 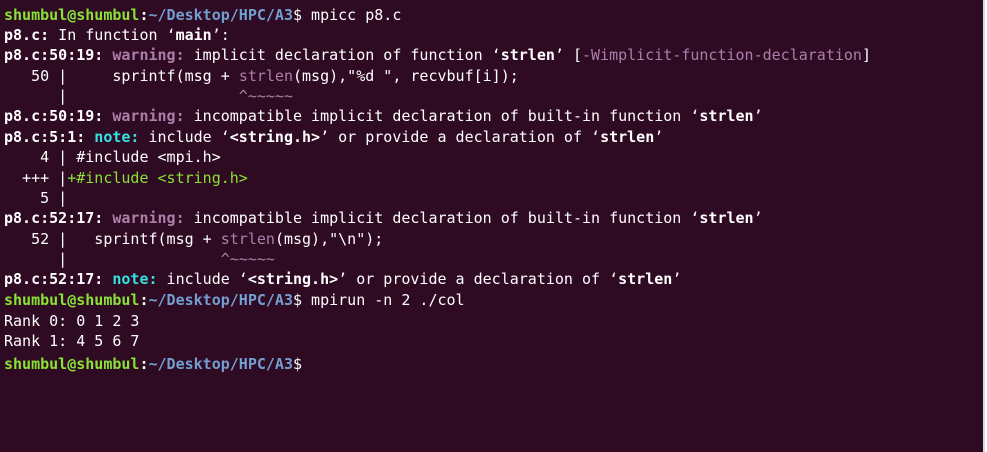 What do you see at coordinates (36, 178) in the screenshot?
I see `line-gutter: +++ |` at bounding box center [36, 178].